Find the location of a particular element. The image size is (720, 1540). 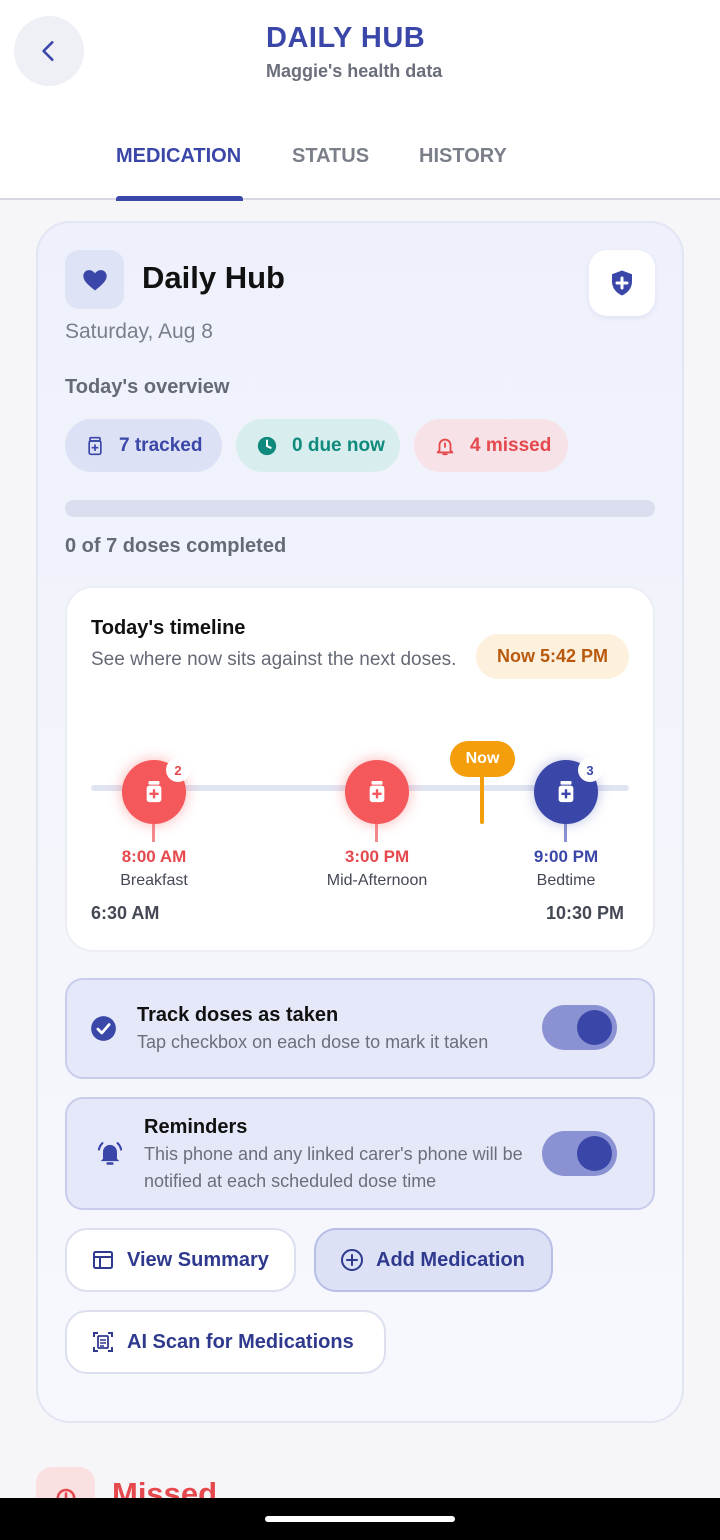

dose-label: Breakfast is located at coordinates (154, 880).